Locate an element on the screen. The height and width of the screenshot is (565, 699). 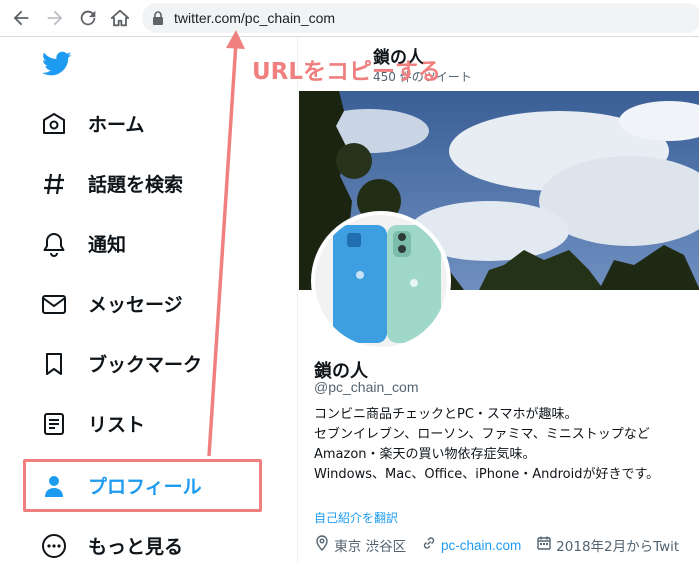
profile-avatar is located at coordinates (381, 281).